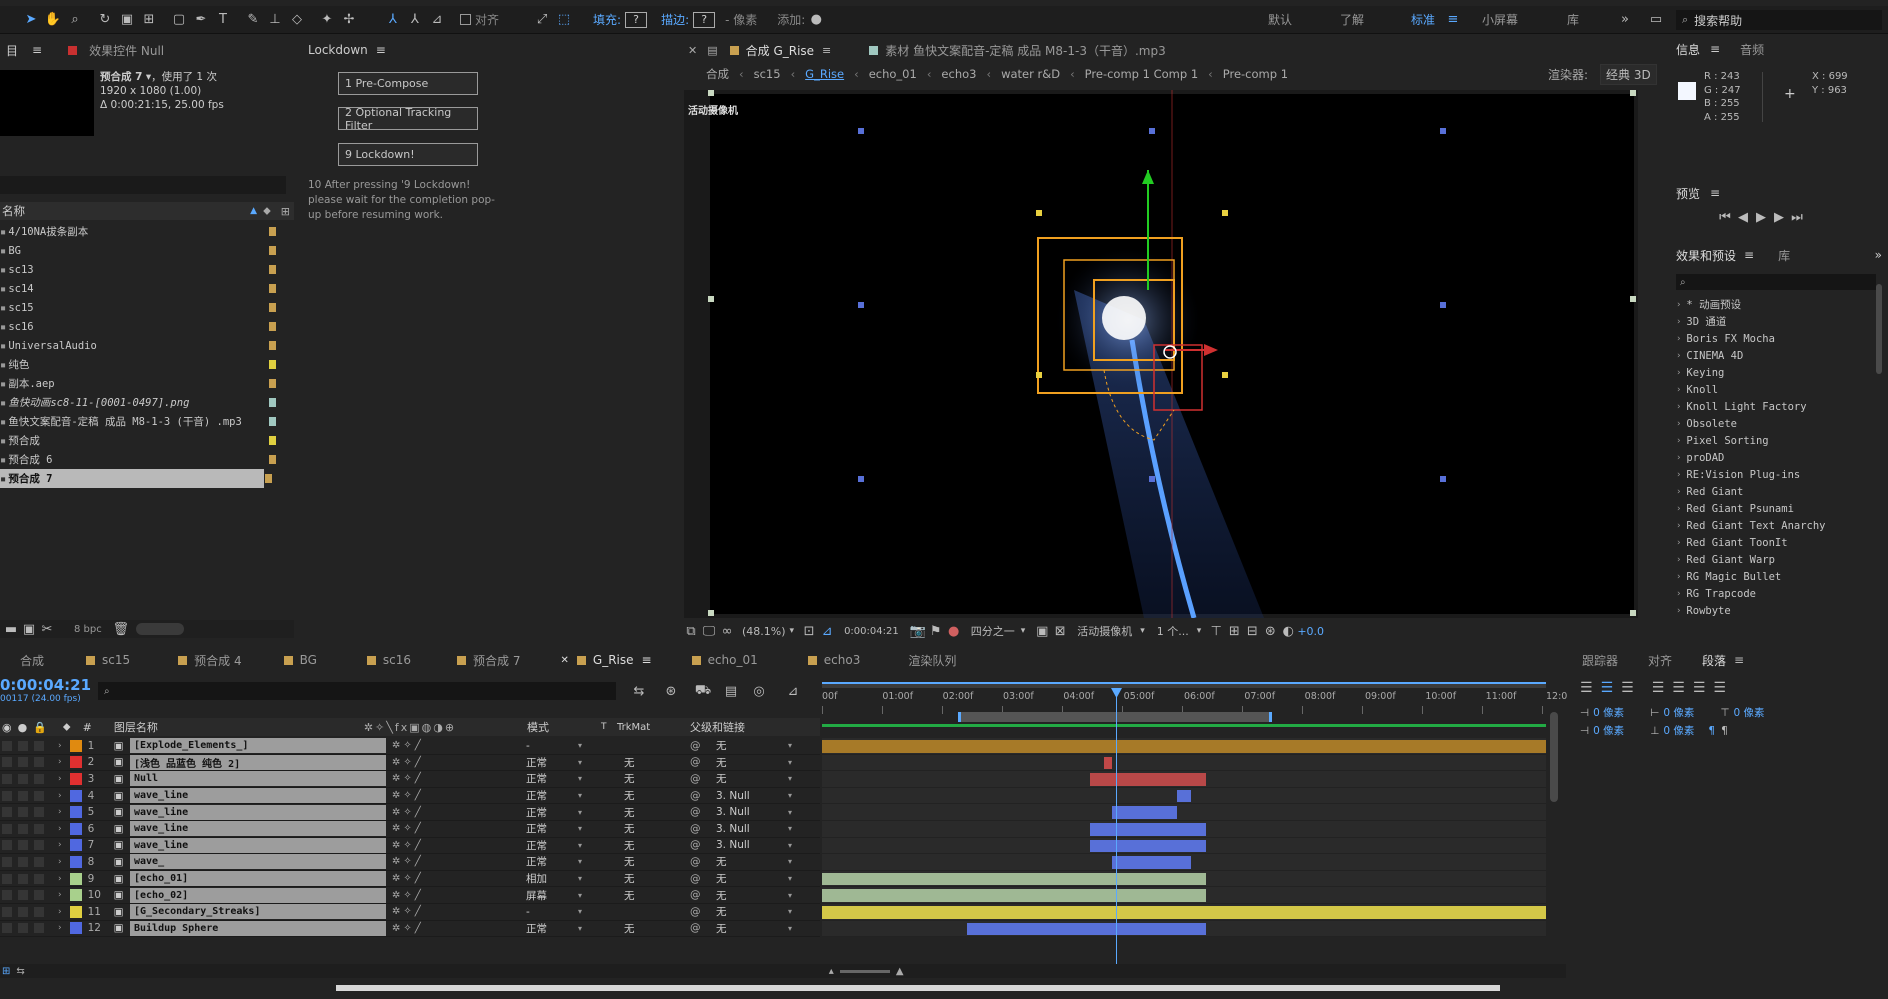 This screenshot has width=1888, height=999. Describe the element at coordinates (258, 912) in the screenshot. I see `layer-name: [G_Secondary_Streaks]` at that location.